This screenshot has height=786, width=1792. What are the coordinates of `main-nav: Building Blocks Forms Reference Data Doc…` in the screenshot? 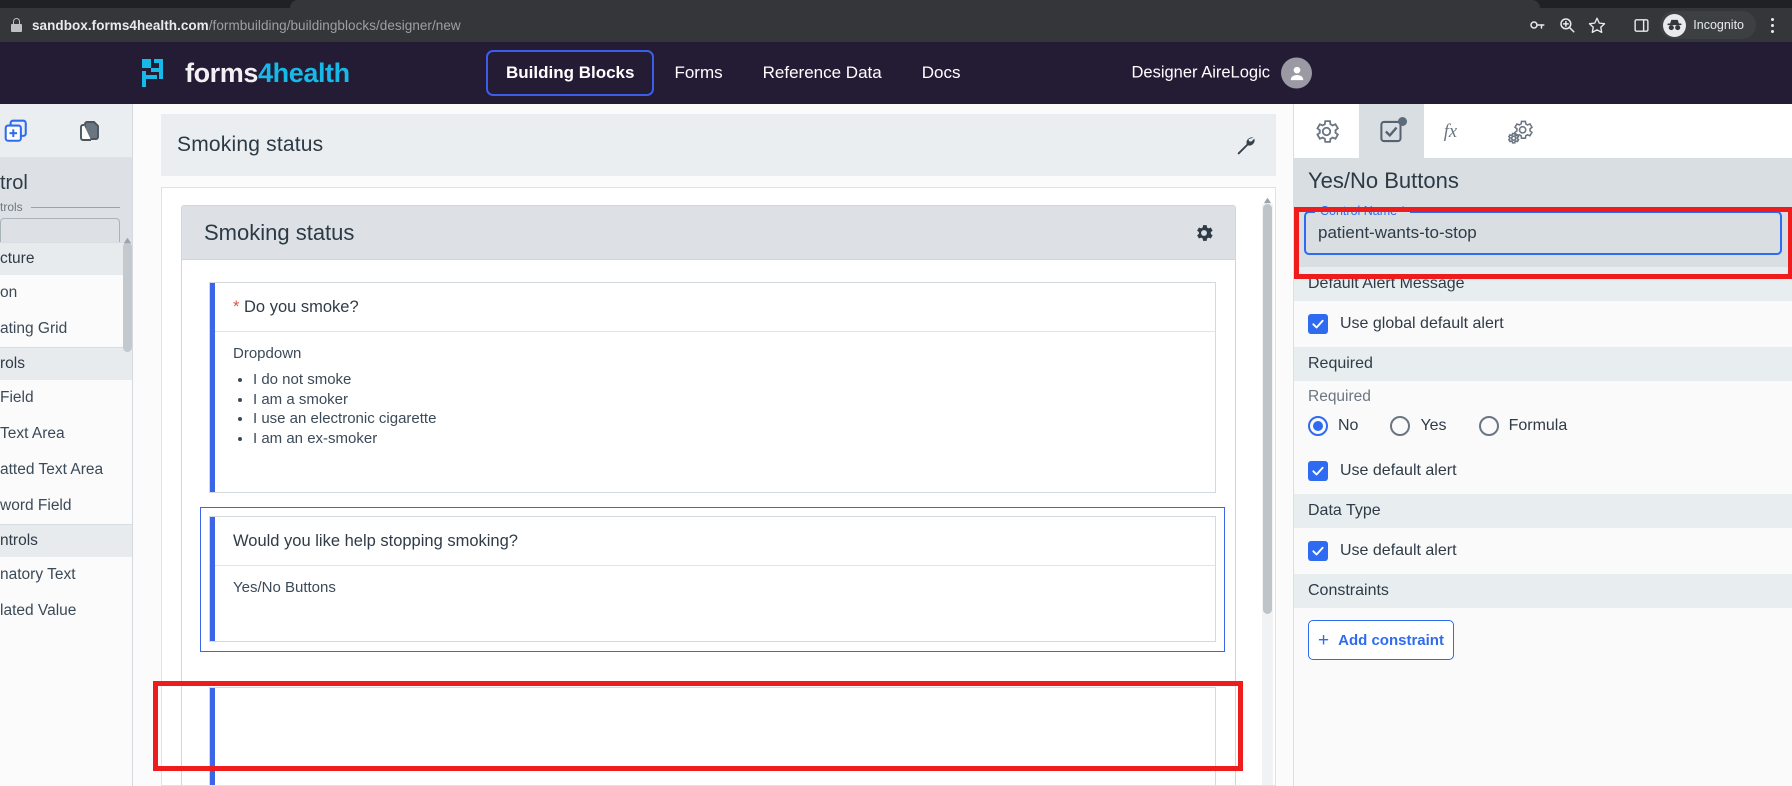 It's located at (733, 73).